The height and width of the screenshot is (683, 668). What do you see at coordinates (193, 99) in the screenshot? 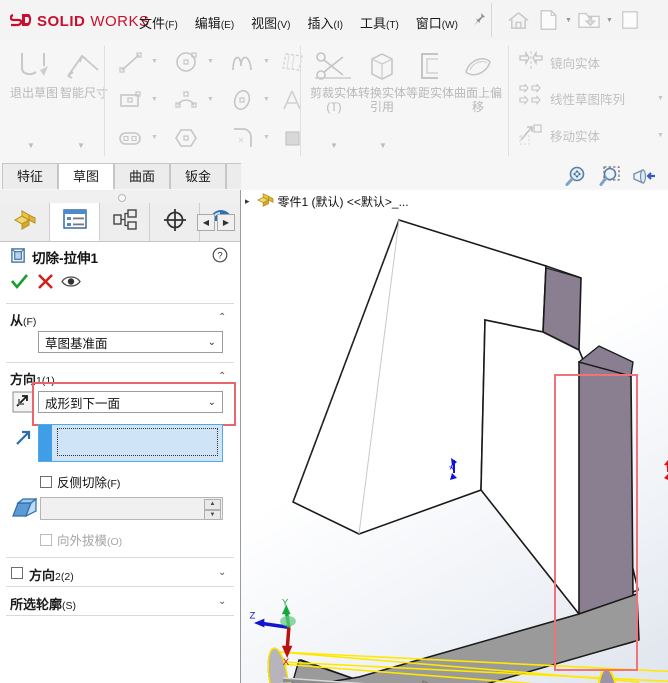
I see `arc-tool: ▼` at bounding box center [193, 99].